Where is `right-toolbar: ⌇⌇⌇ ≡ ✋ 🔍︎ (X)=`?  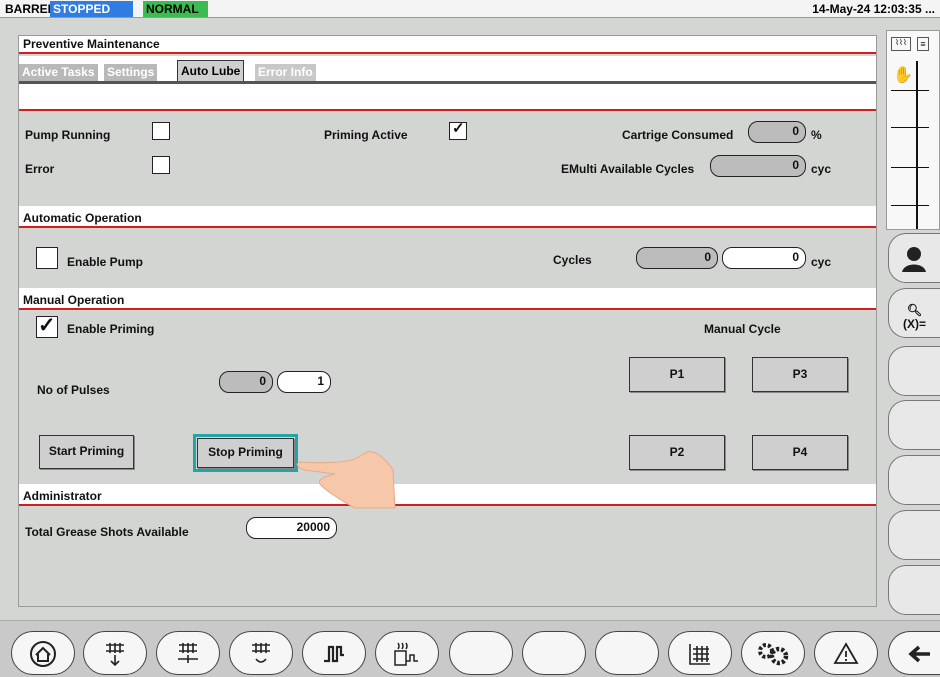 right-toolbar: ⌇⌇⌇ ≡ ✋ 🔍︎ (X)= is located at coordinates (913, 325).